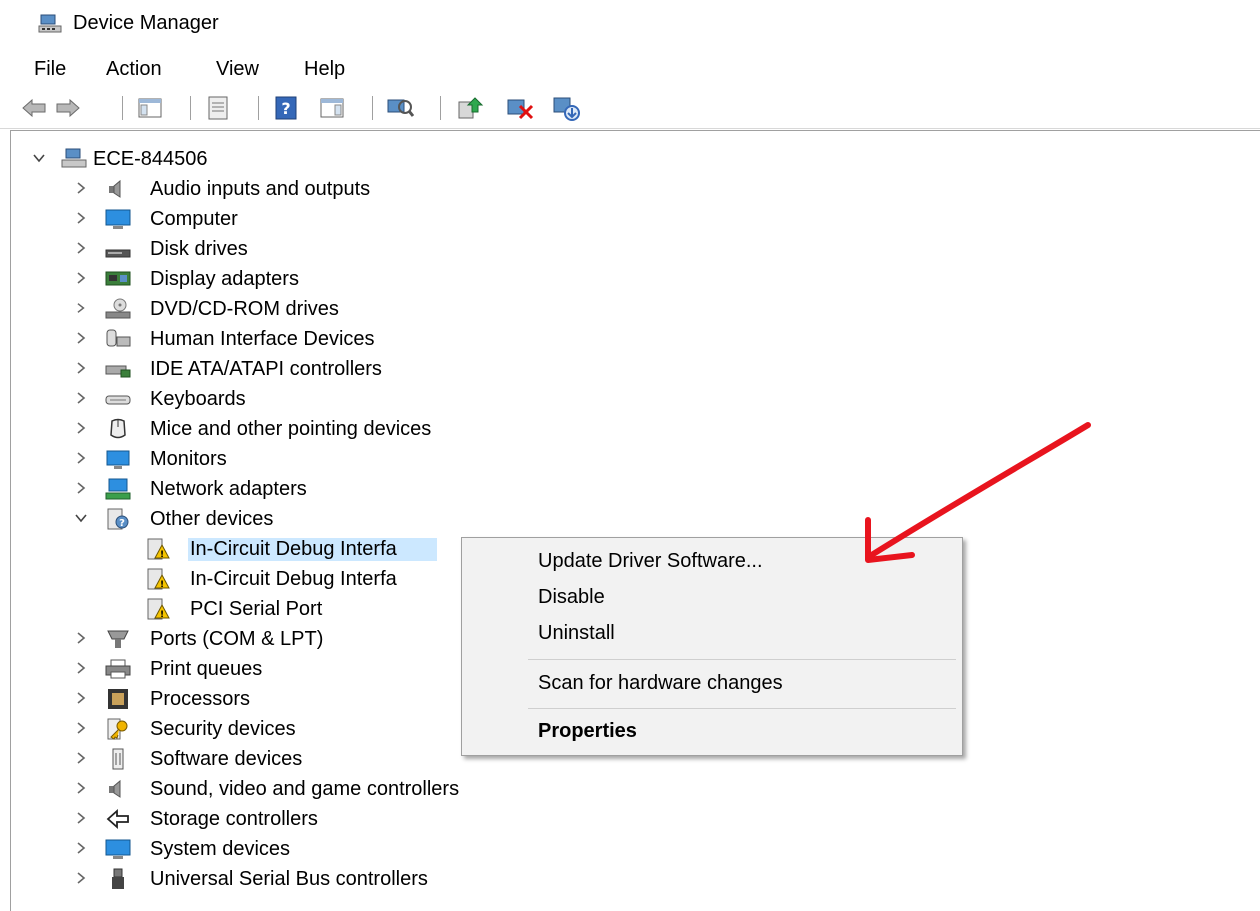  Describe the element at coordinates (218, 108) in the screenshot. I see `properties-icon` at that location.